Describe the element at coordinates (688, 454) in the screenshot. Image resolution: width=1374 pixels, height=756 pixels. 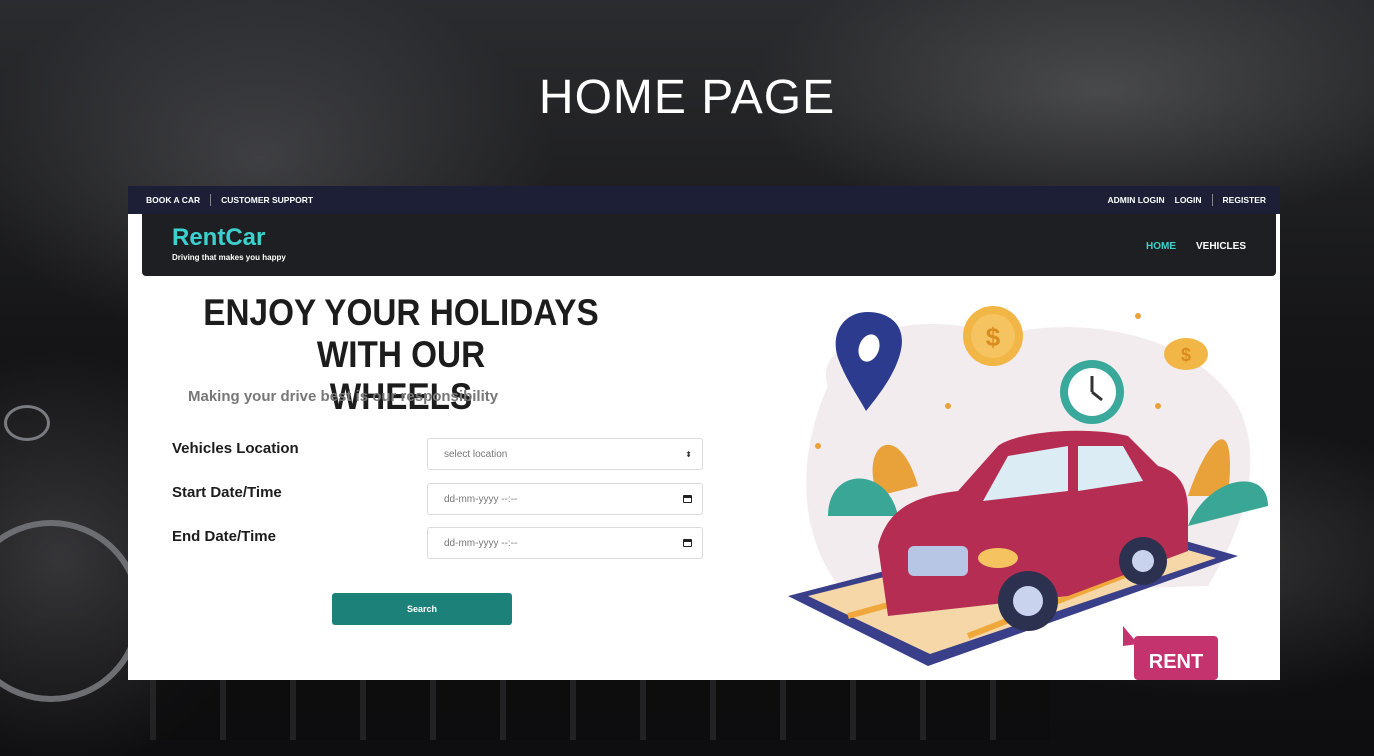
I see `select-arrows-icon: ⬍` at that location.